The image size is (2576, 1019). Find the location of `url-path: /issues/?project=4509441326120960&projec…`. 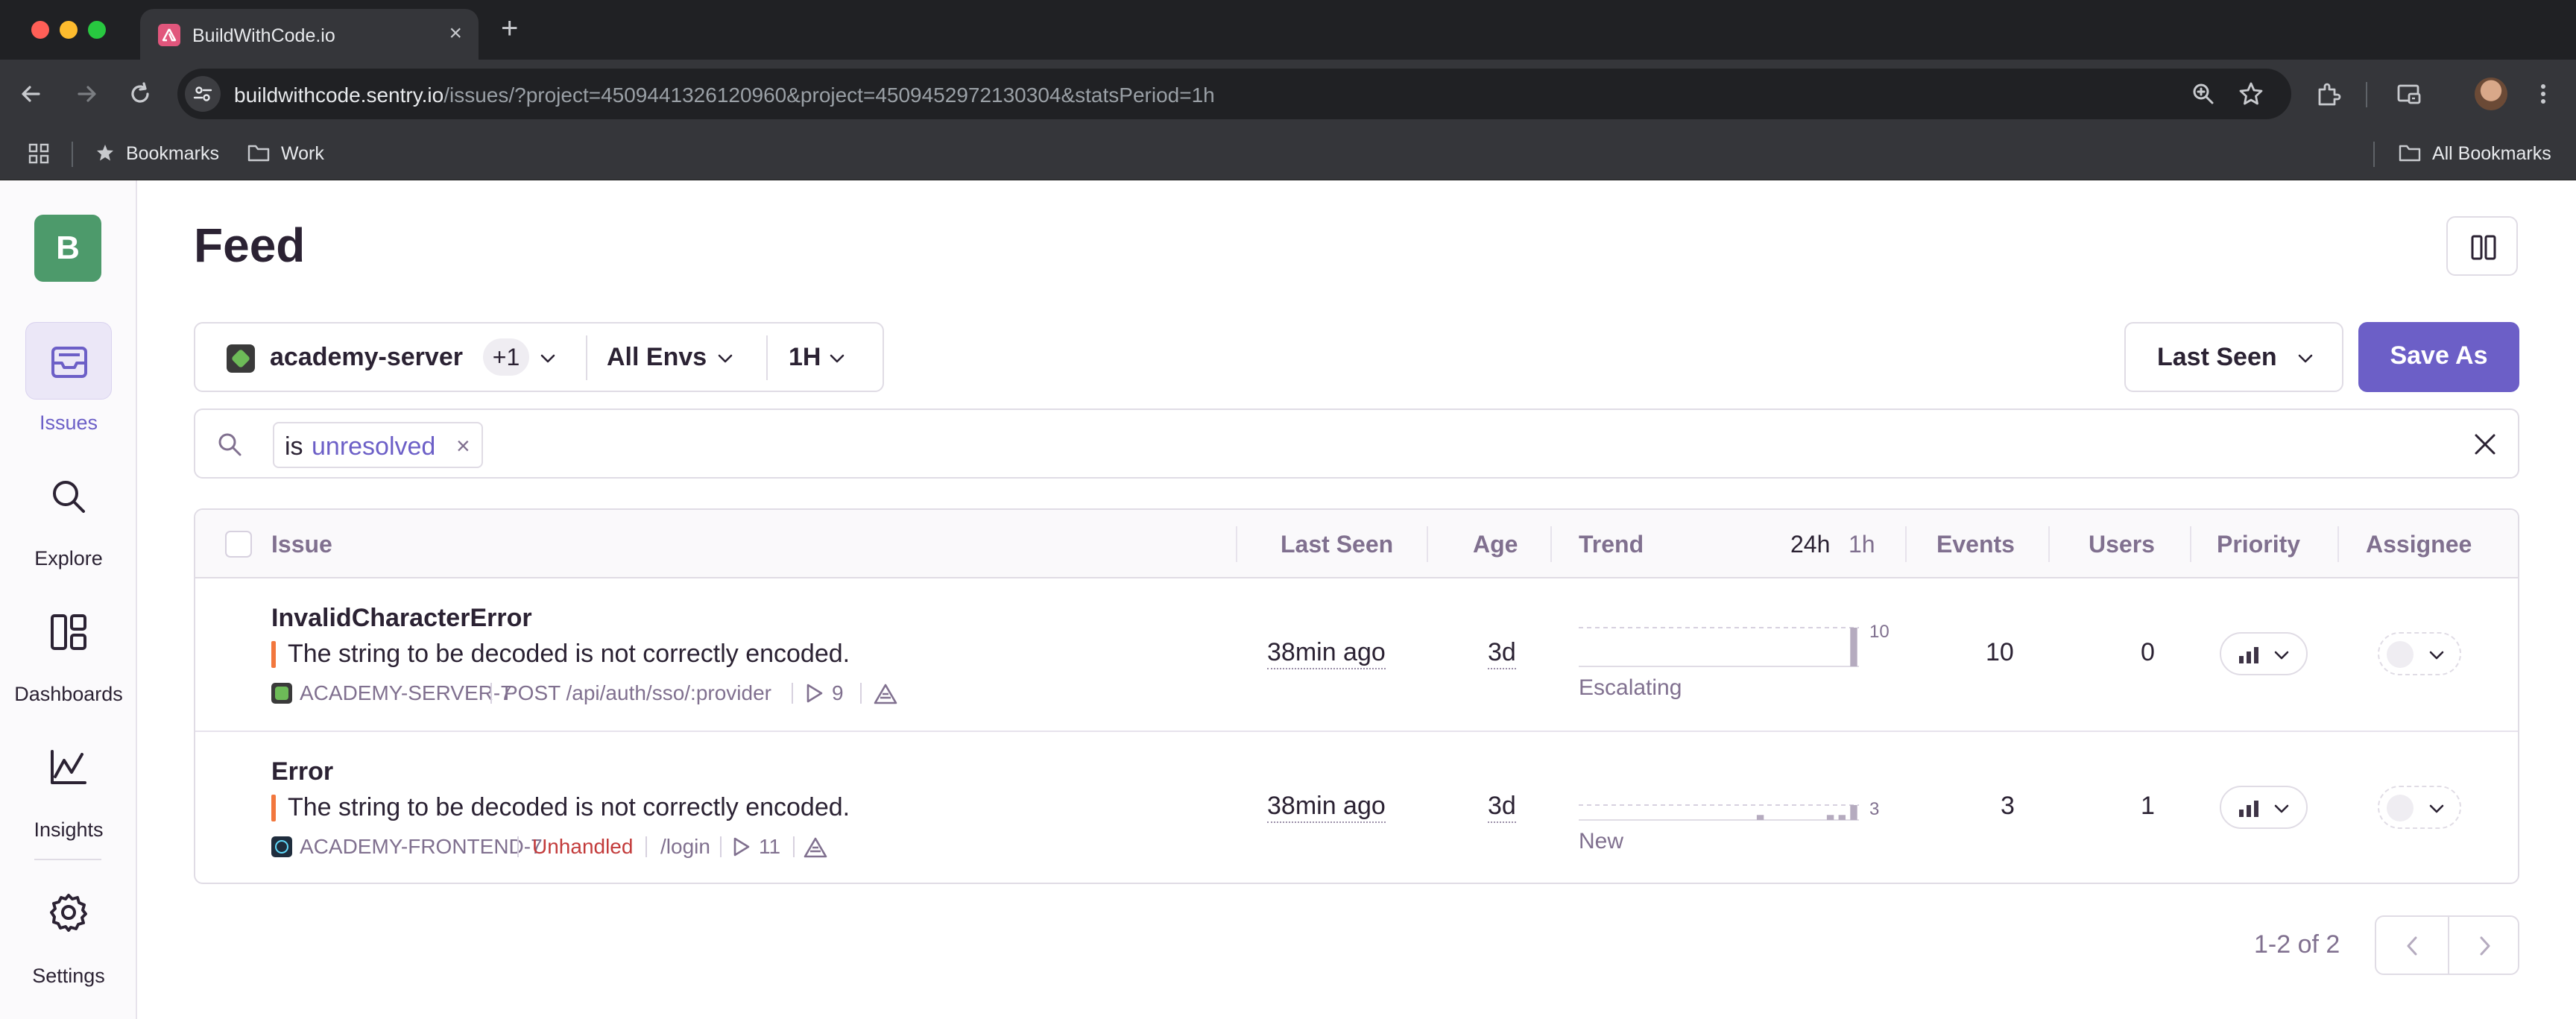

url-path: /issues/?project=4509441326120960&projec… is located at coordinates (829, 95).